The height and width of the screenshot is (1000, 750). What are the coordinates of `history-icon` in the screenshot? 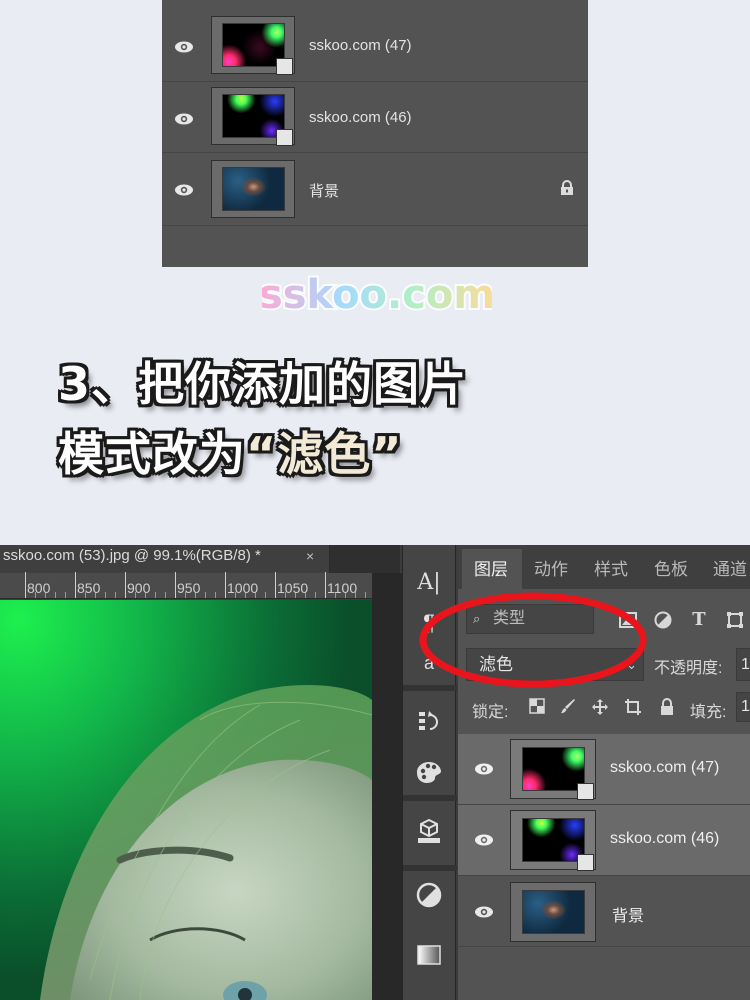 It's located at (429, 721).